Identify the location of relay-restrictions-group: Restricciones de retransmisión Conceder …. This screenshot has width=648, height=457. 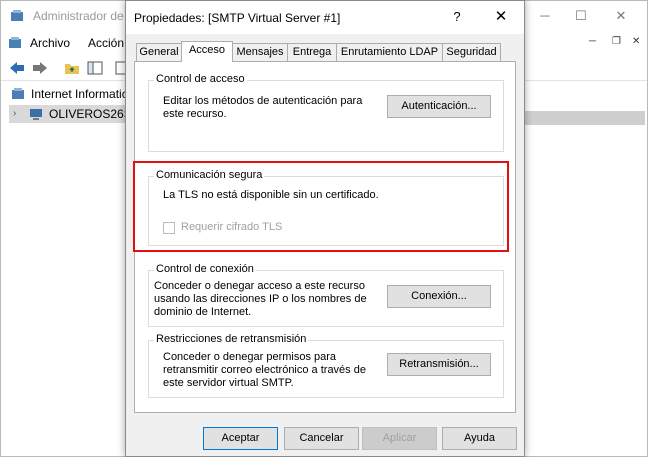
(326, 365).